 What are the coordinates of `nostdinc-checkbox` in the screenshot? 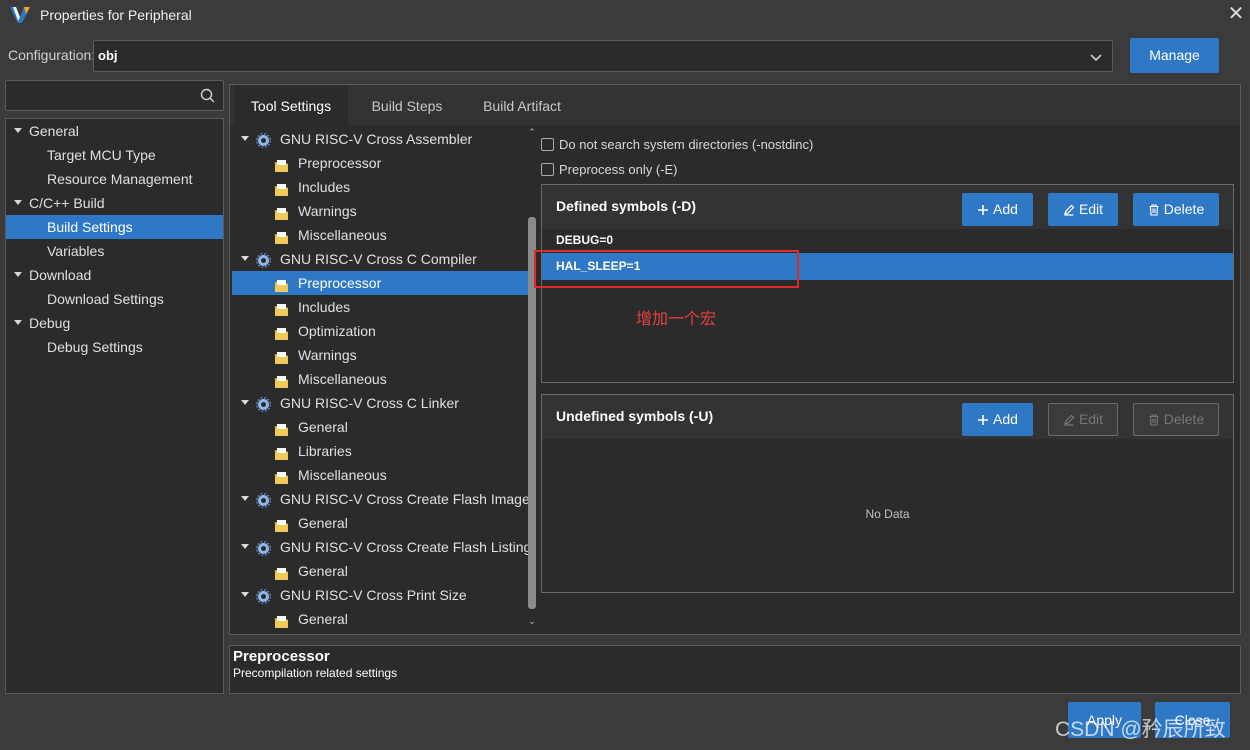 It's located at (547, 144).